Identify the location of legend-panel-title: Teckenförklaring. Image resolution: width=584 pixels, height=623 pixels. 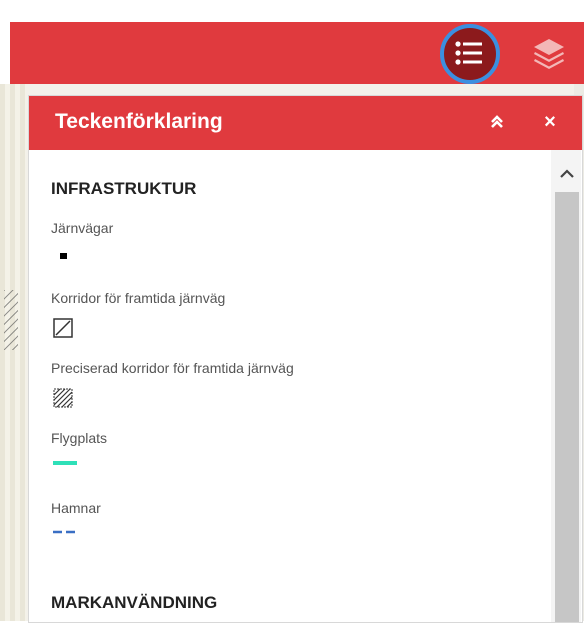
(139, 121).